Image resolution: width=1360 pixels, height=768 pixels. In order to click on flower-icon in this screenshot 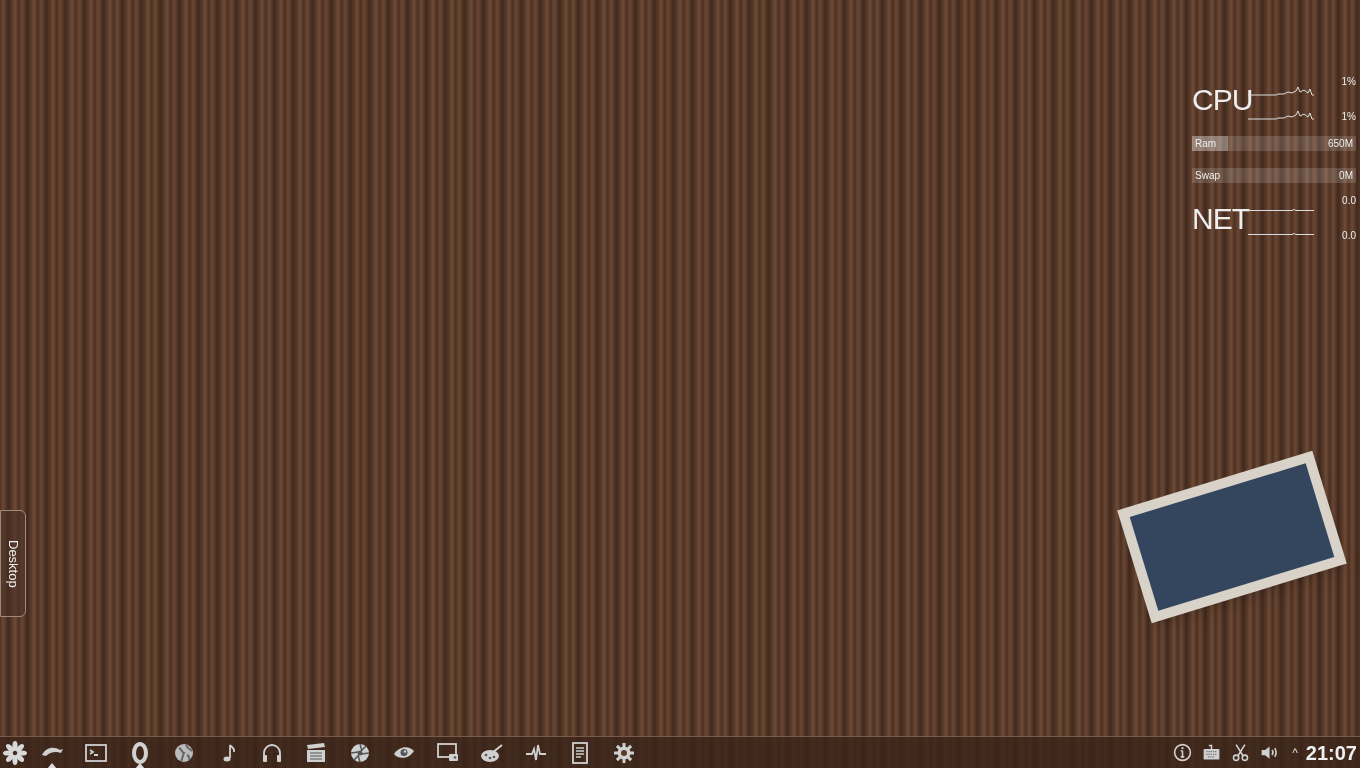, I will do `click(15, 752)`.